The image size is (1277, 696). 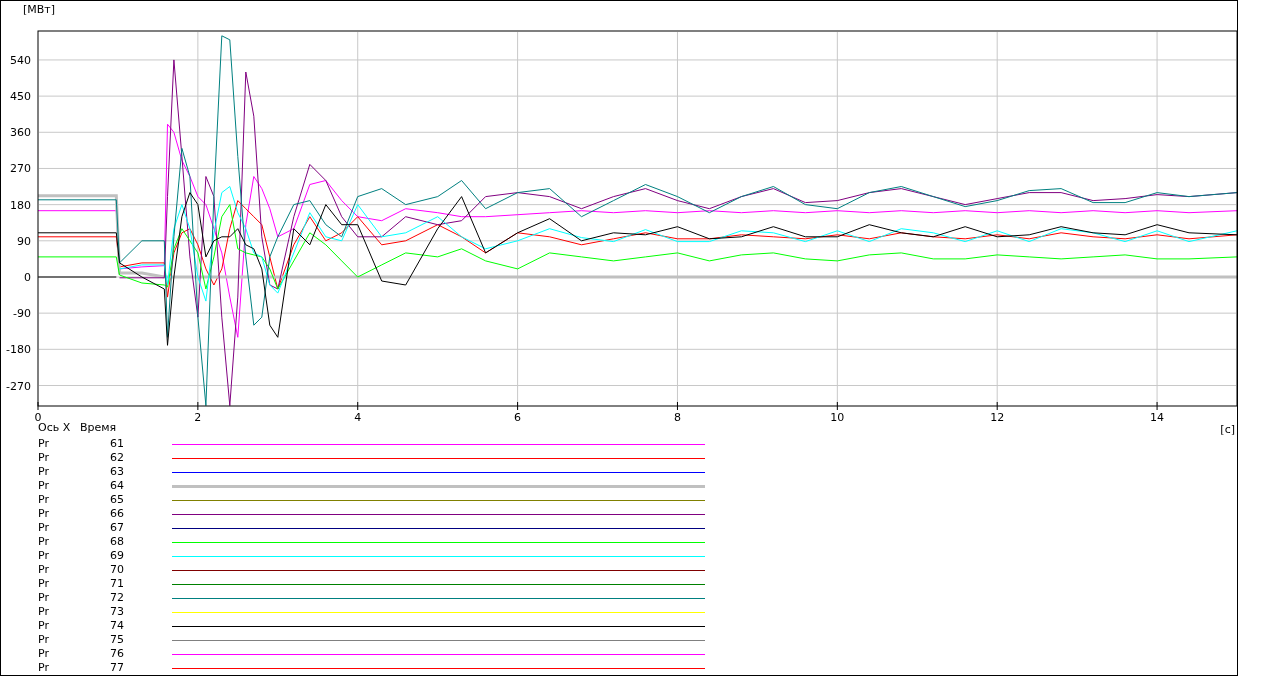 I want to click on x-axis-label: [с], so click(x=1227, y=430).